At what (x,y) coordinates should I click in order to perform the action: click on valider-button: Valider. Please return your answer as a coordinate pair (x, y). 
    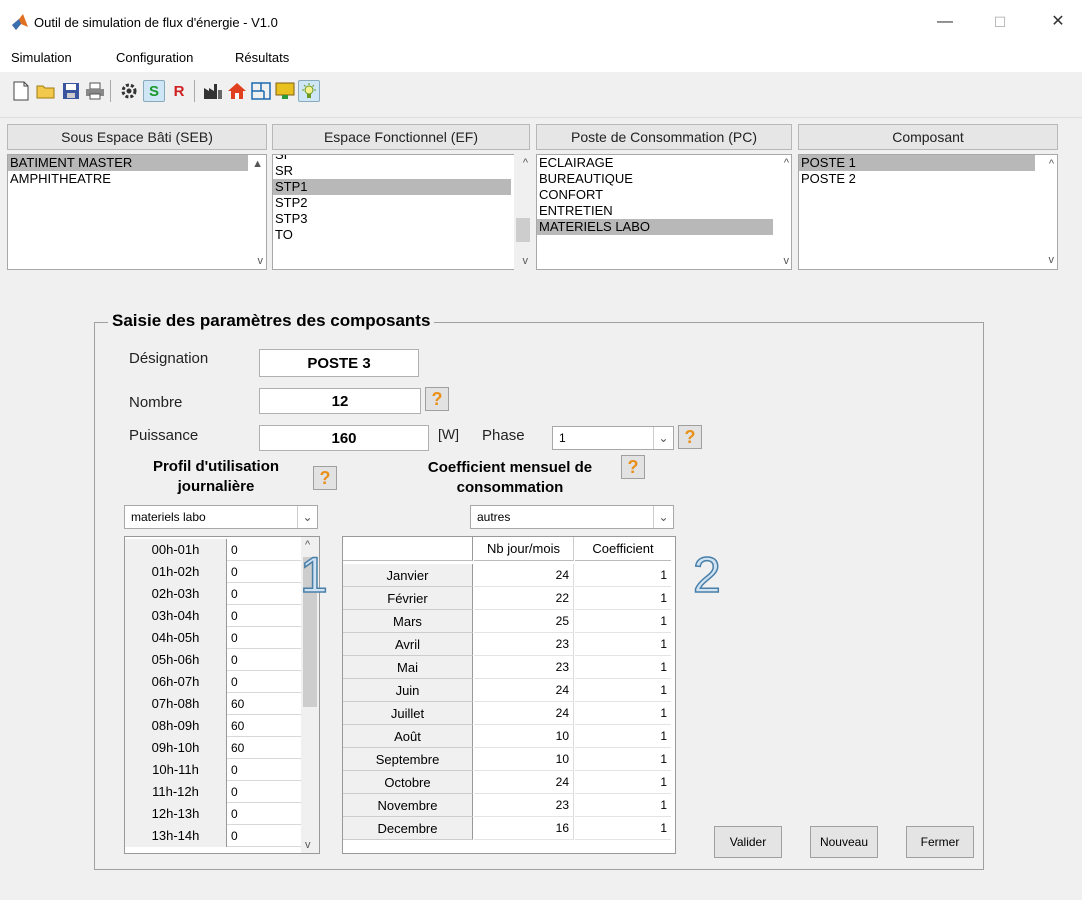
    Looking at the image, I should click on (748, 842).